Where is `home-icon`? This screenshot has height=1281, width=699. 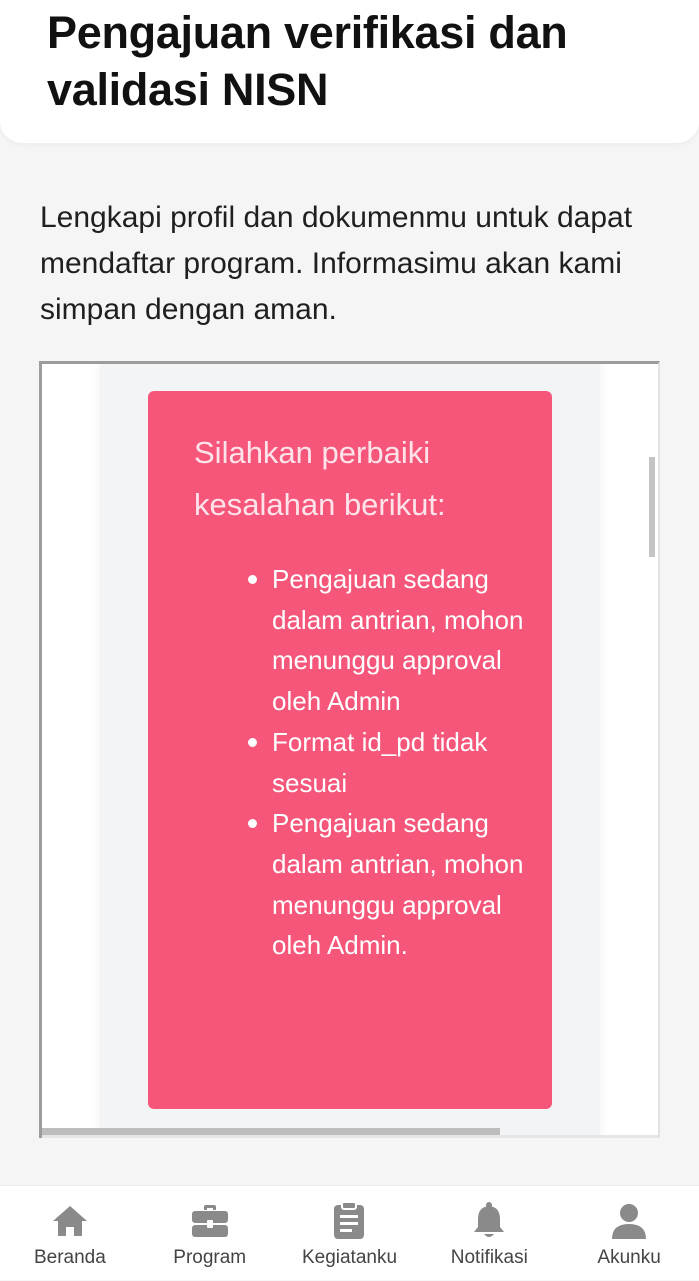
home-icon is located at coordinates (69, 1221).